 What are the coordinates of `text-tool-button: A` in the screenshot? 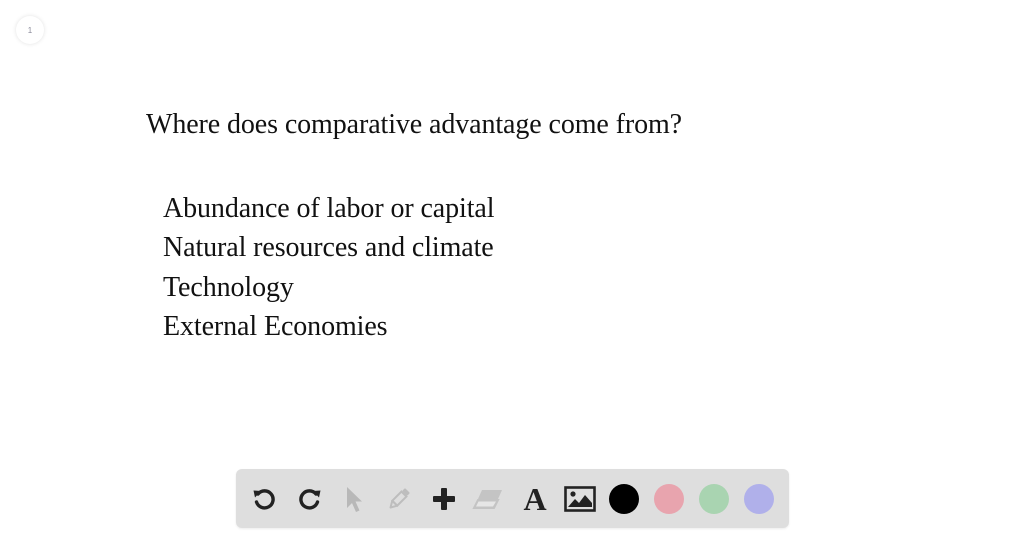 It's located at (535, 498).